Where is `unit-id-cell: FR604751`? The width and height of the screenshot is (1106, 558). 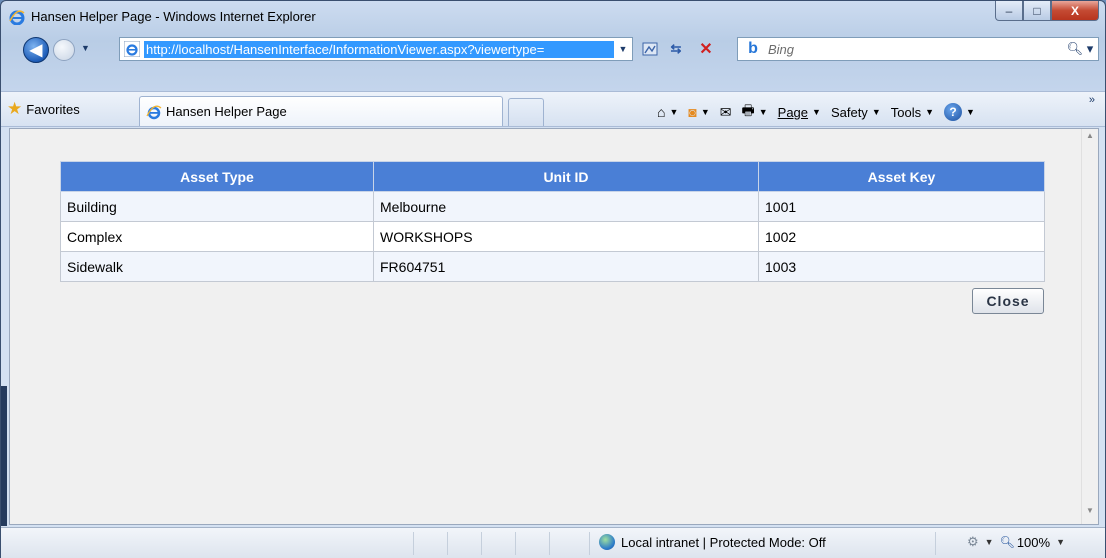 unit-id-cell: FR604751 is located at coordinates (566, 266).